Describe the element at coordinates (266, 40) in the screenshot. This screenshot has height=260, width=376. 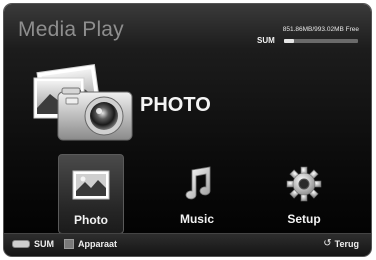
I see `device-label: SUM` at that location.